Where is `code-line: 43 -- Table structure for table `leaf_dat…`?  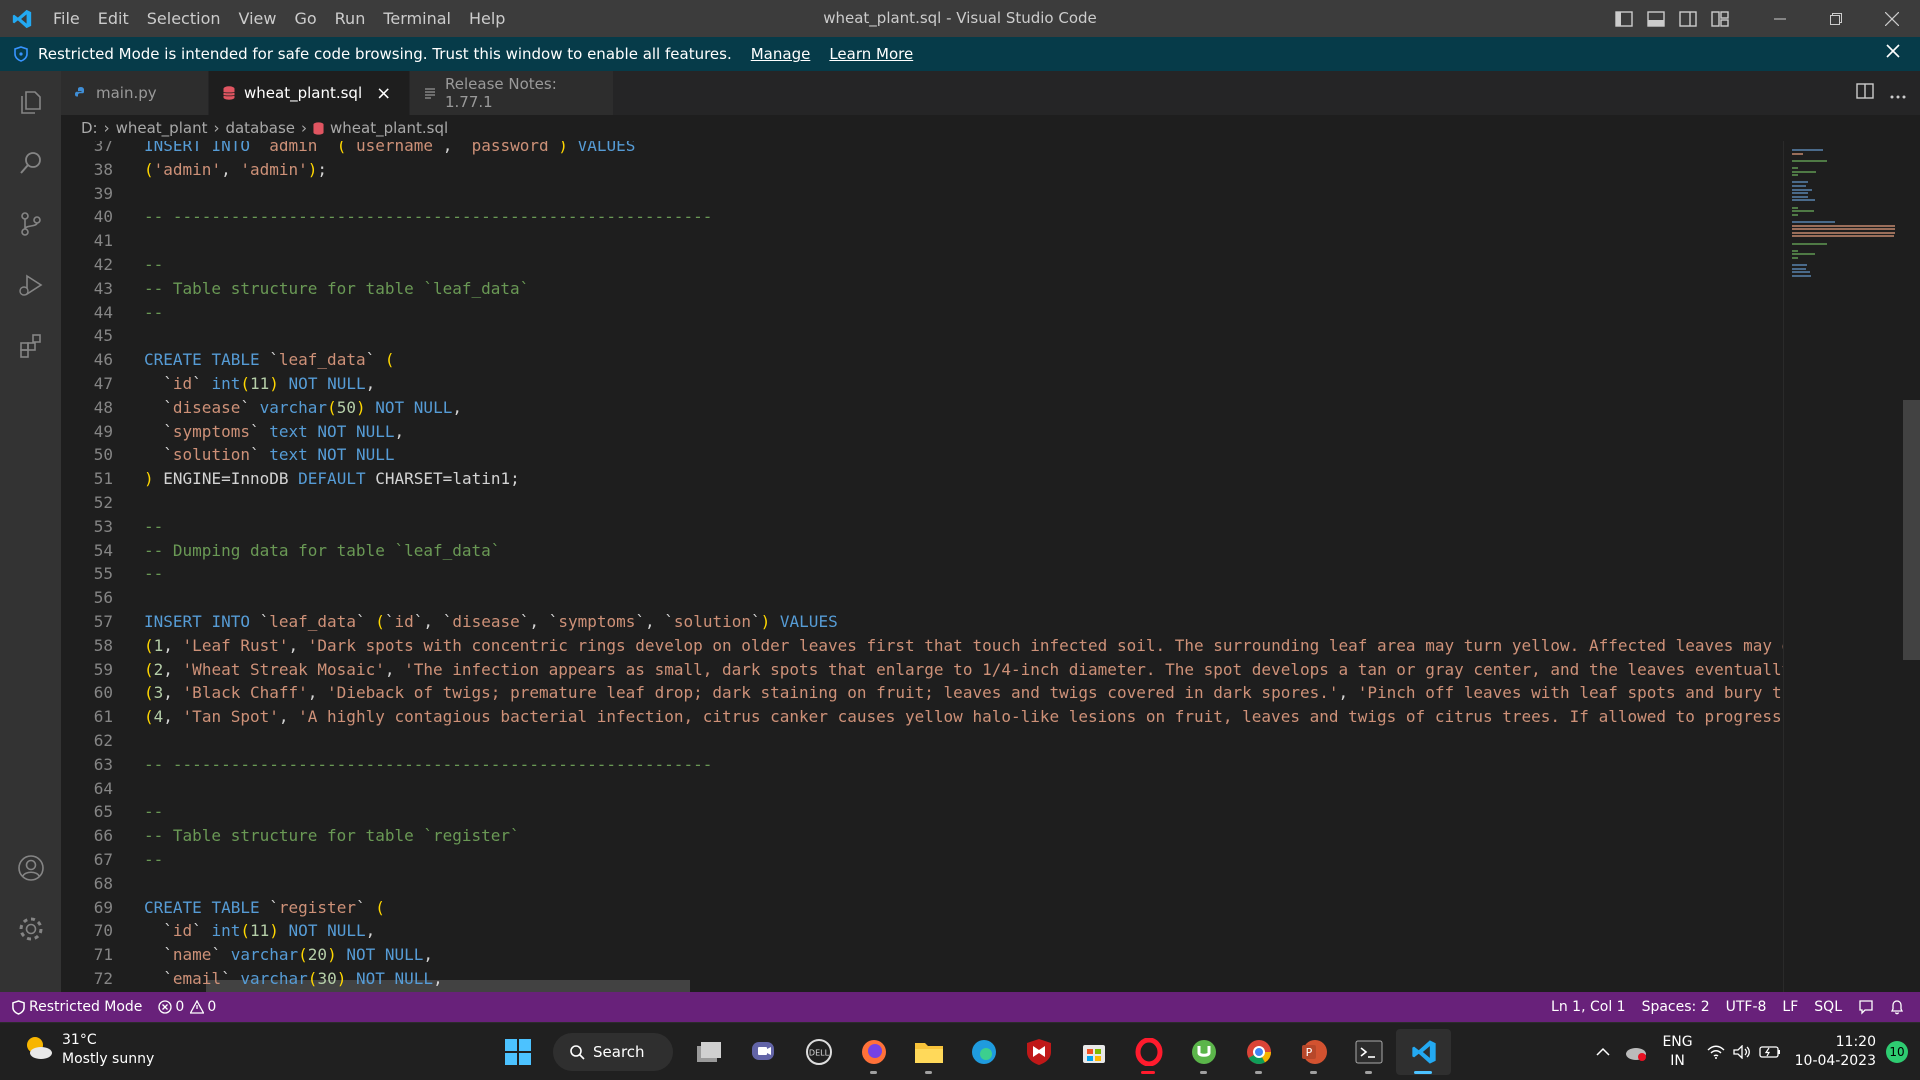
code-line: 43 -- Table structure for table `leaf_dat… is located at coordinates (922, 289).